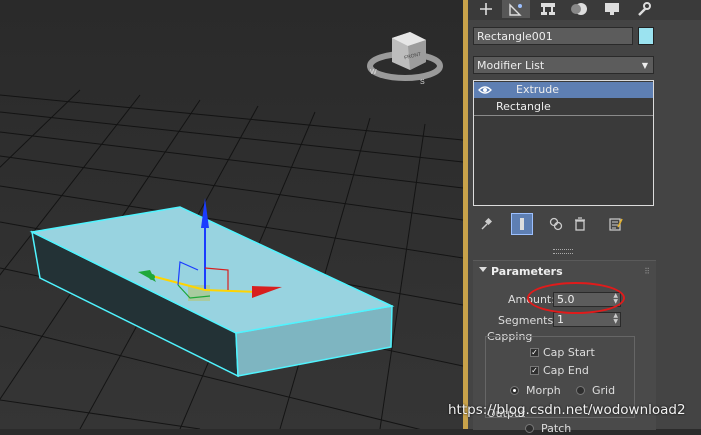 This screenshot has width=701, height=435. I want to click on segments-spinner: 1 ▲ ▼, so click(587, 319).